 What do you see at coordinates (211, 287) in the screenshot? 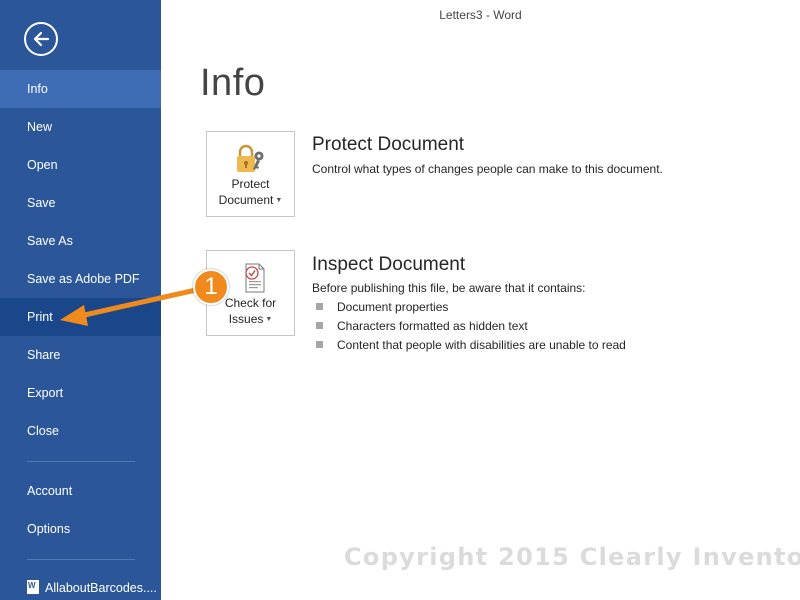
I see `step-number-callout: 1` at bounding box center [211, 287].